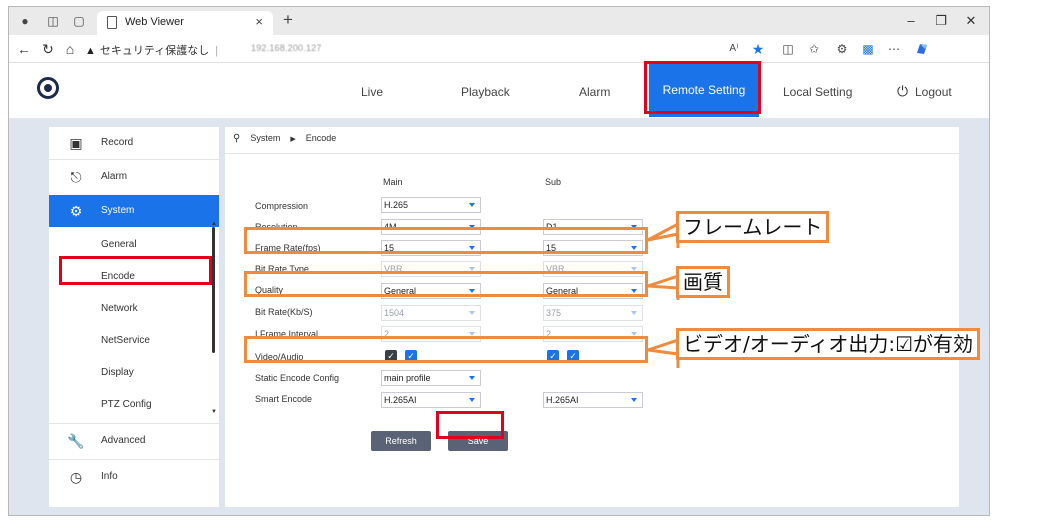  Describe the element at coordinates (842, 49) in the screenshot. I see `extensions-icon: ⚙` at that location.